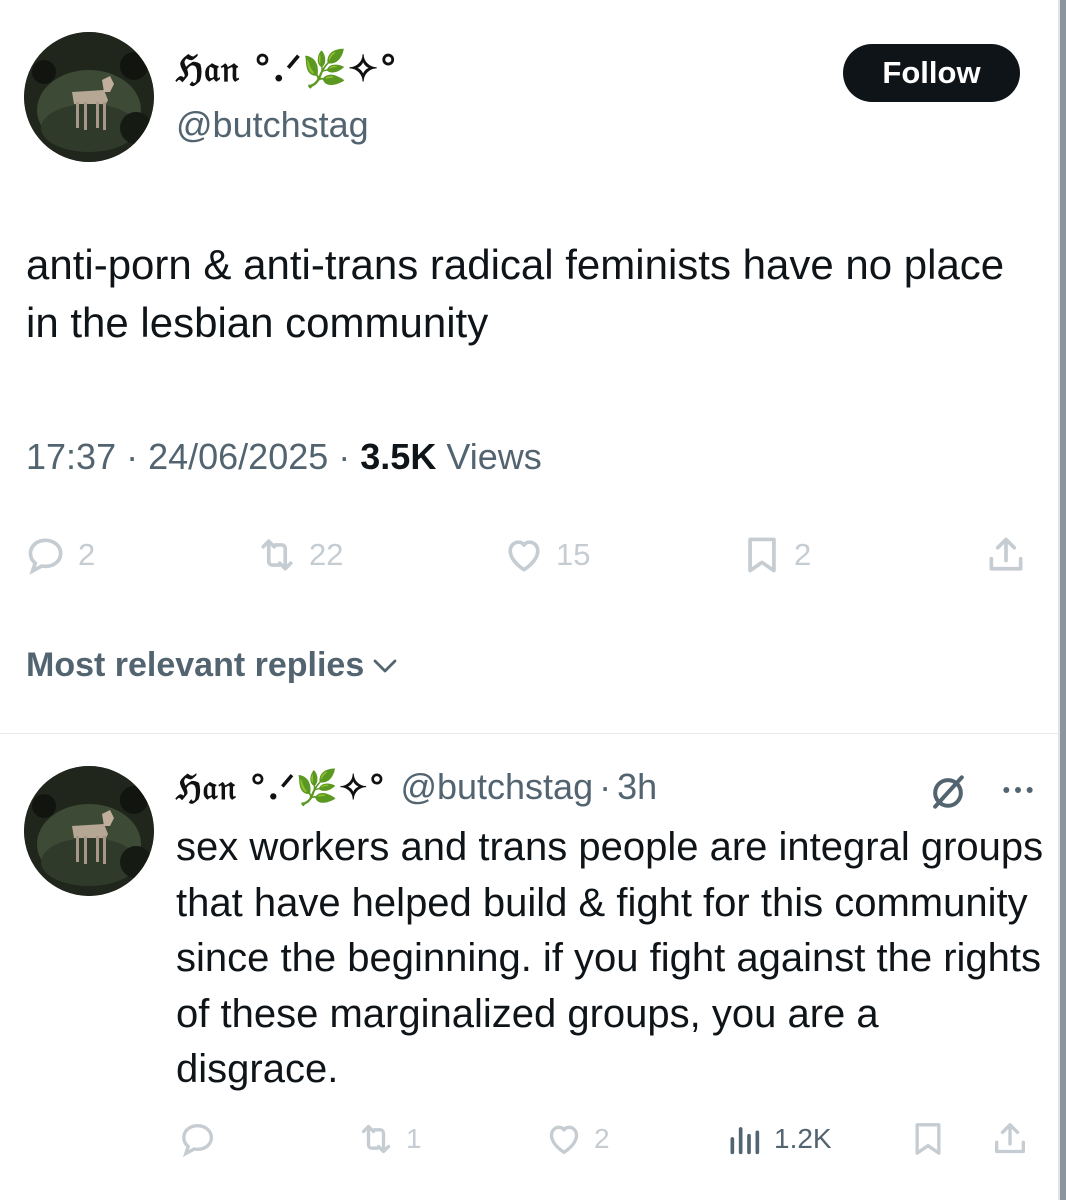 The image size is (1066, 1200). I want to click on avatar, so click(89, 97).